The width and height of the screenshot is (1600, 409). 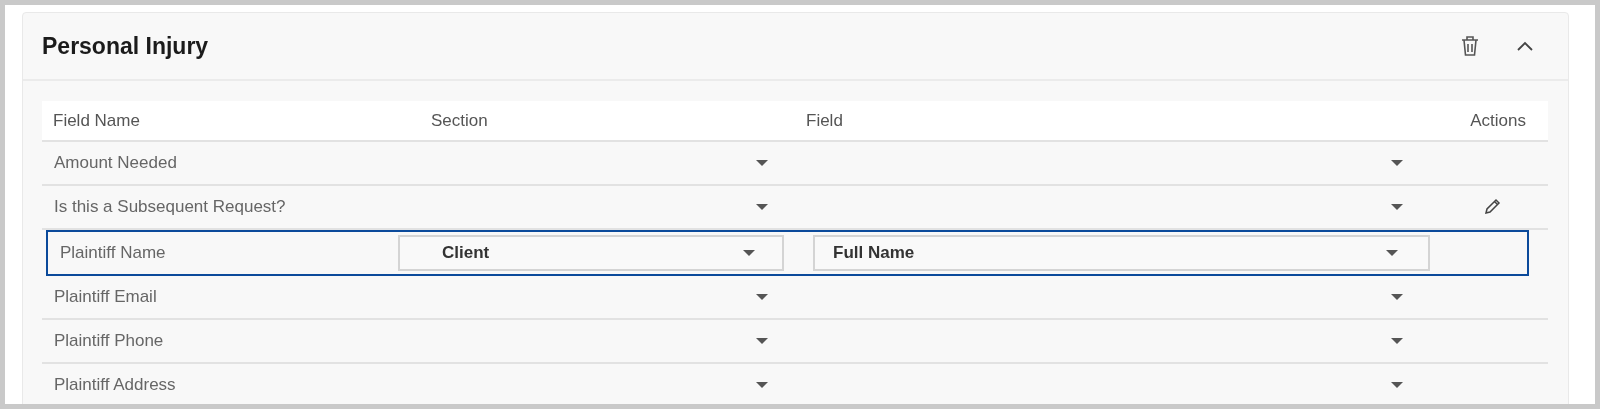 What do you see at coordinates (824, 120) in the screenshot?
I see `column-header: Field` at bounding box center [824, 120].